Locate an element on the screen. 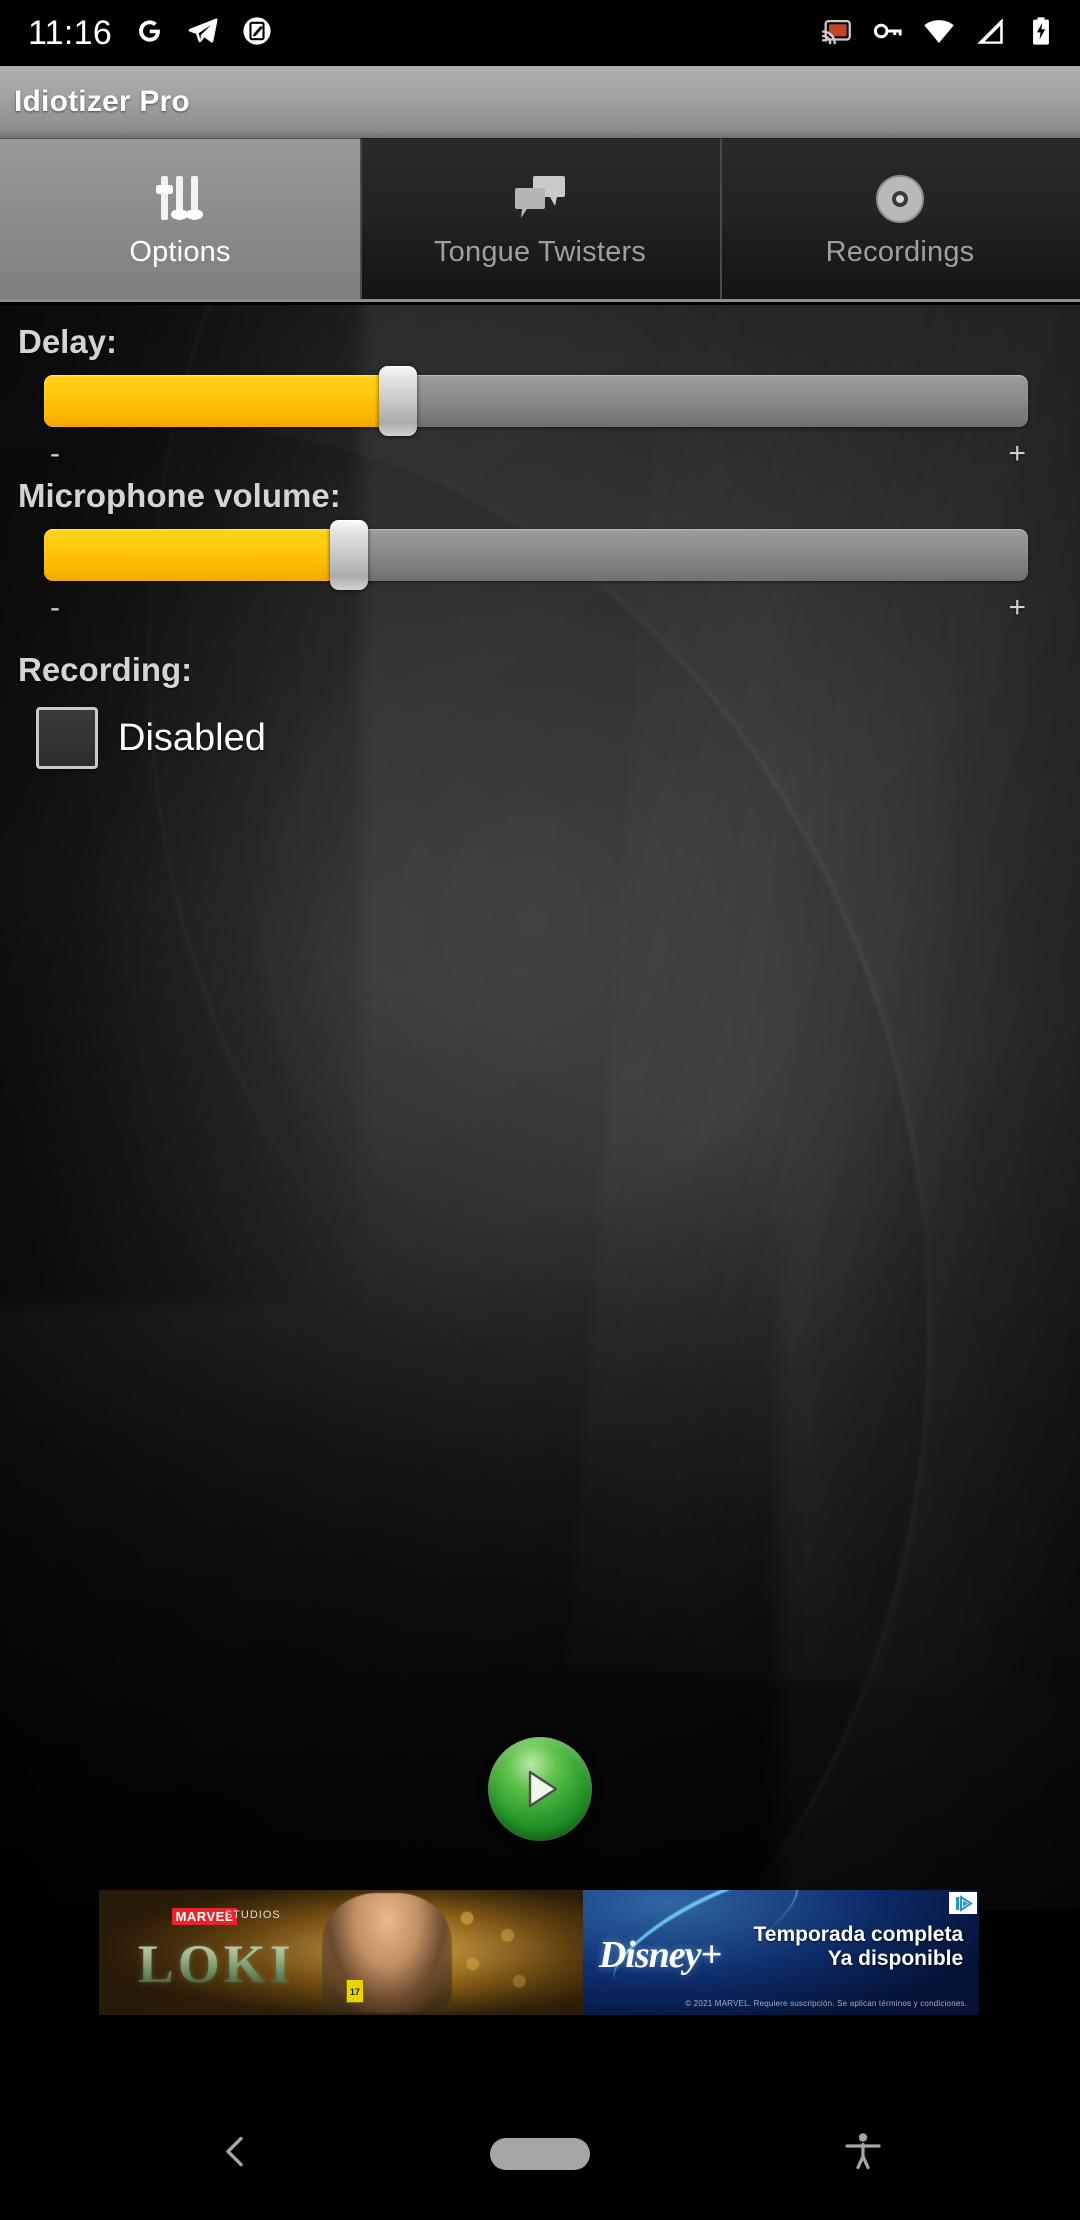 The width and height of the screenshot is (1080, 2220). recording-checkbox is located at coordinates (67, 738).